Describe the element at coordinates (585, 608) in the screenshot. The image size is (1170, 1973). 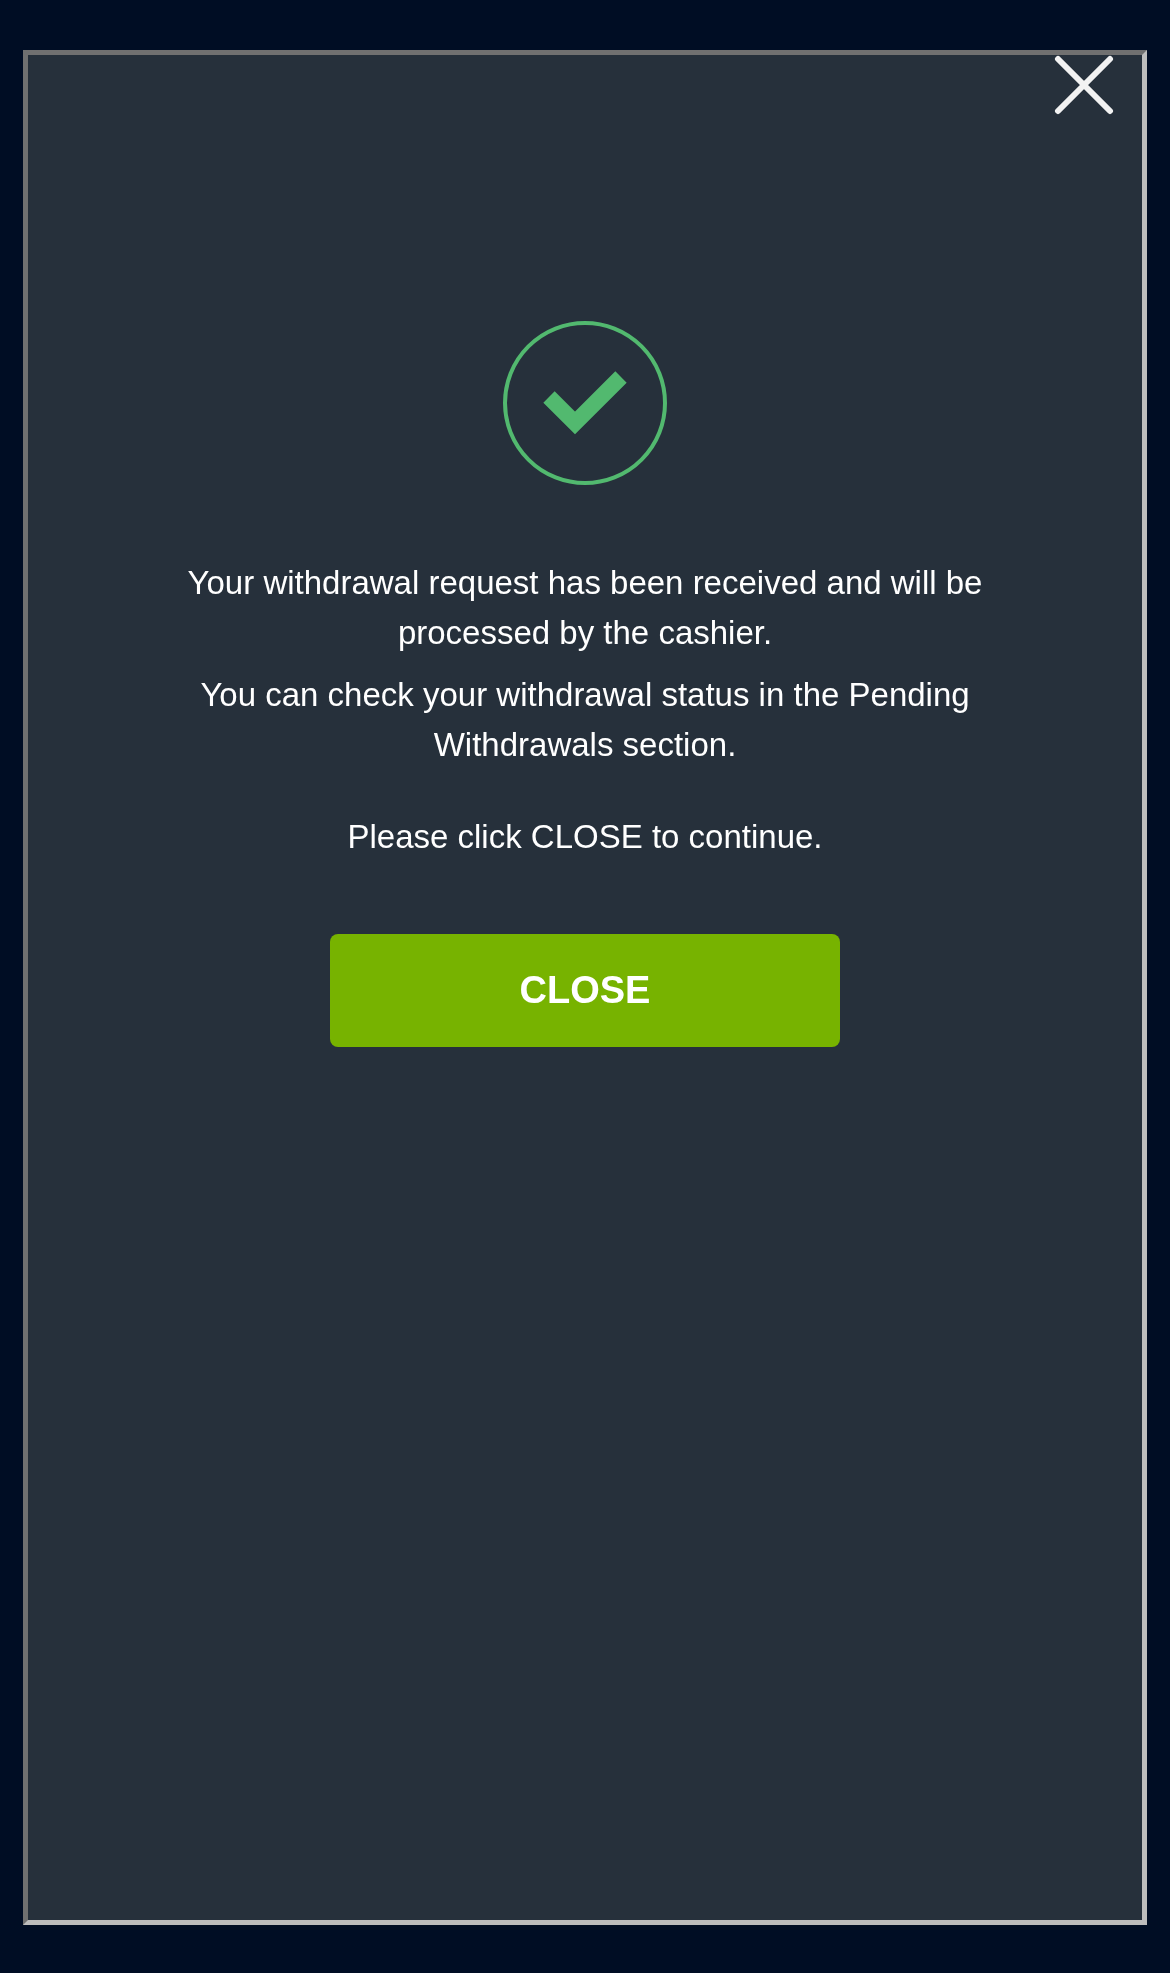
I see `message-text: Your withdrawal request has been received and will be processed by the cashier.` at that location.